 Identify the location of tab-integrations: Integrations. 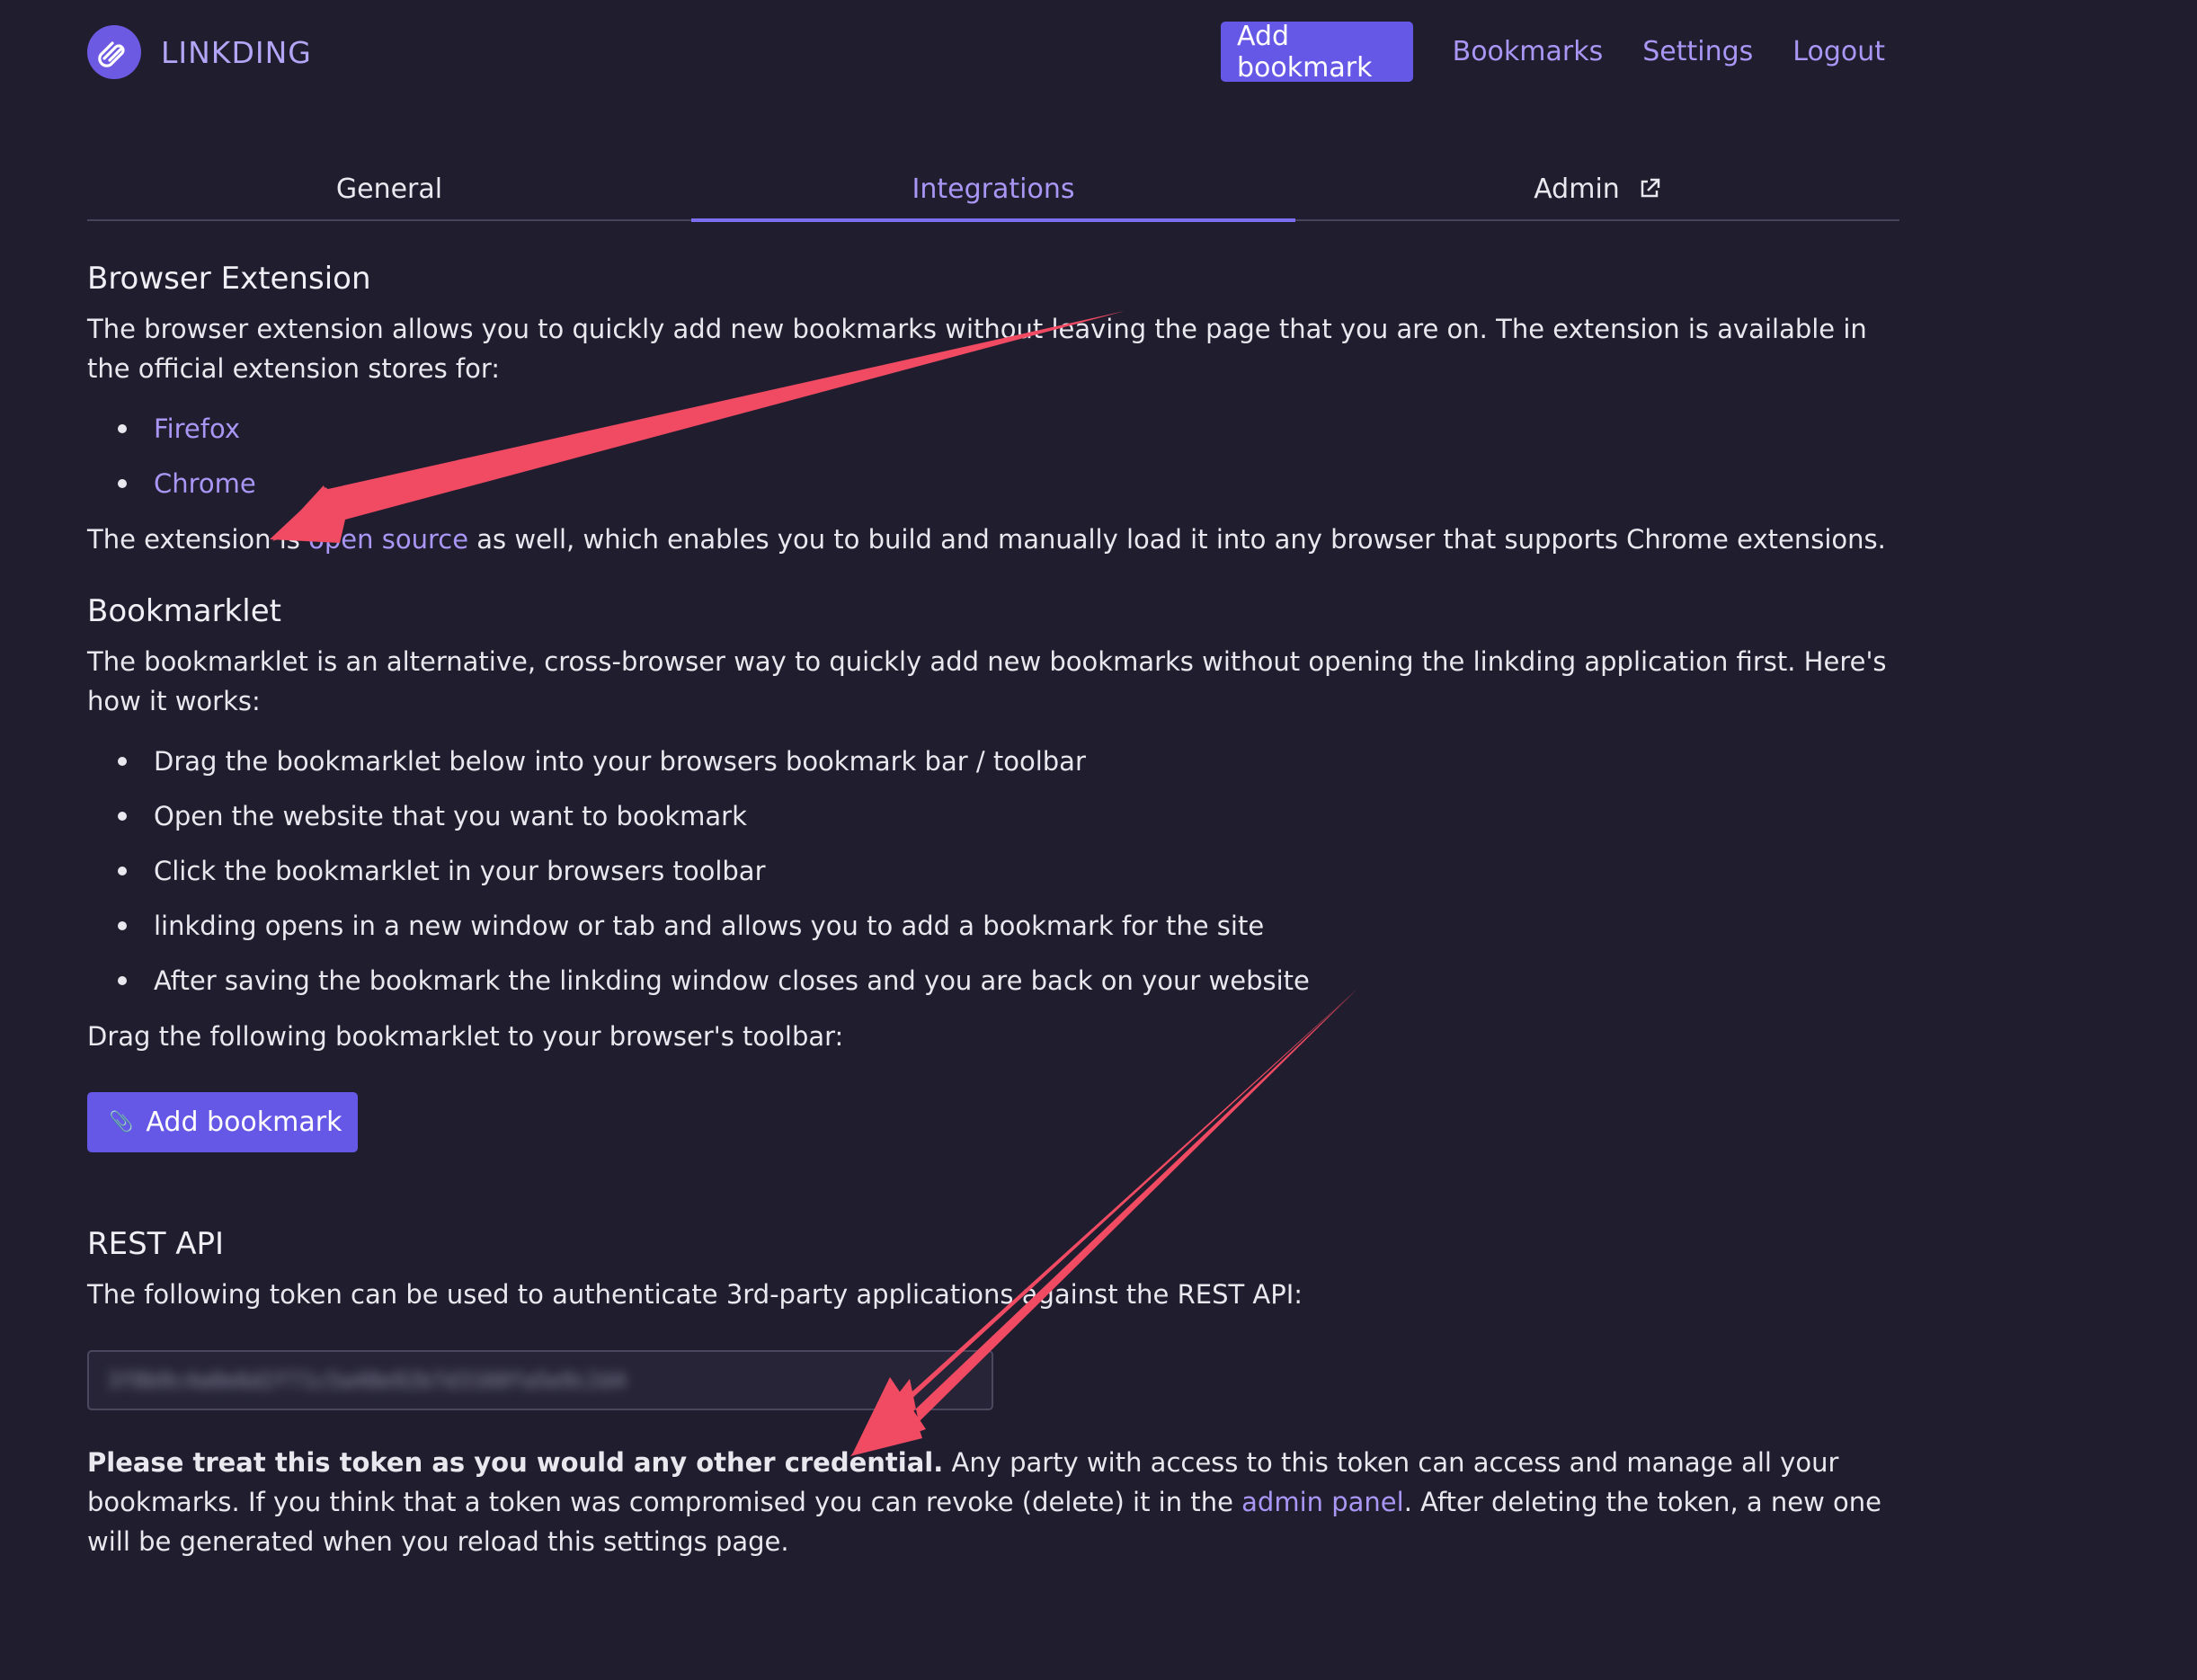
(993, 190).